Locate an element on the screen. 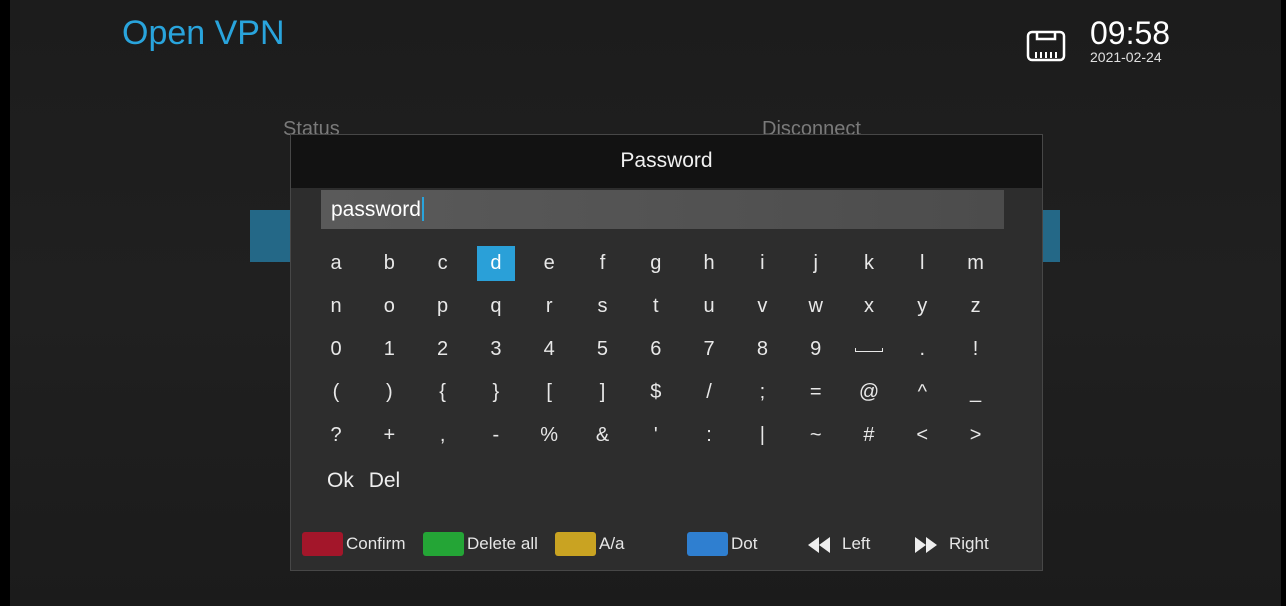  key: 6 is located at coordinates (656, 349).